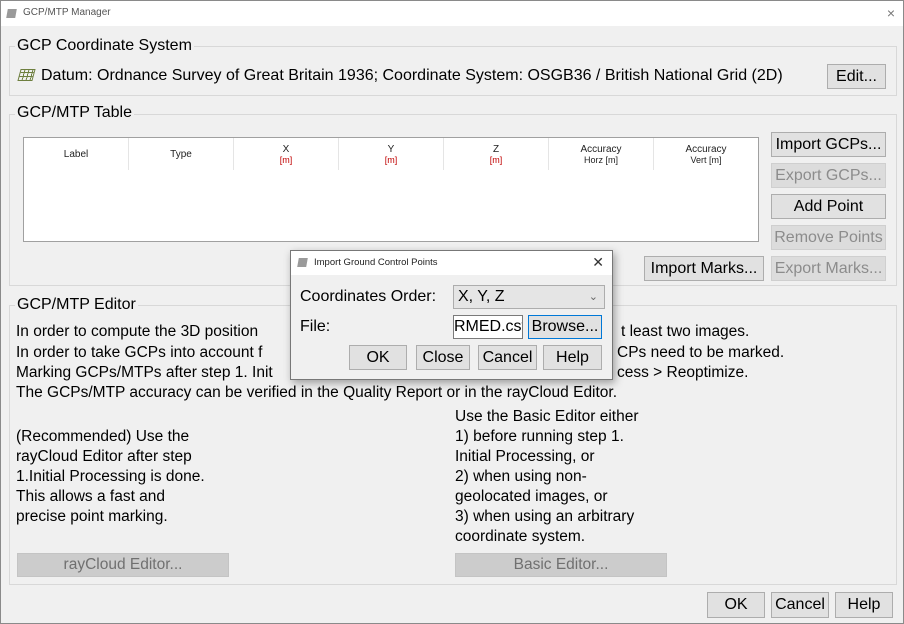 The image size is (904, 624). Describe the element at coordinates (92, 516) in the screenshot. I see `raycloud-note-line-5: precise point marking.` at that location.